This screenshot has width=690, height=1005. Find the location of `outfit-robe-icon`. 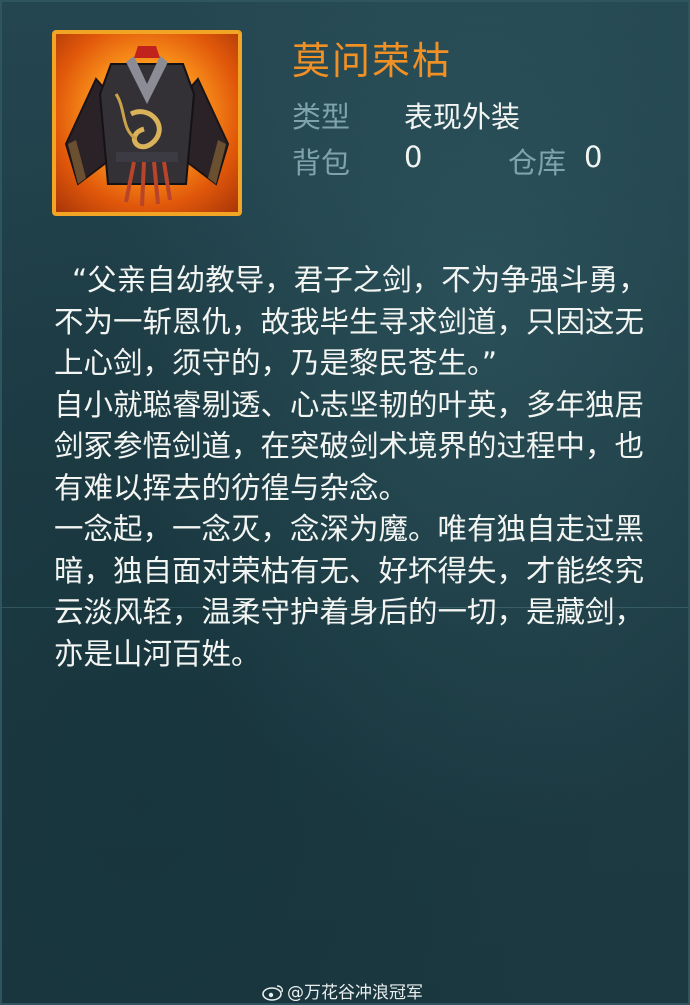

outfit-robe-icon is located at coordinates (147, 123).